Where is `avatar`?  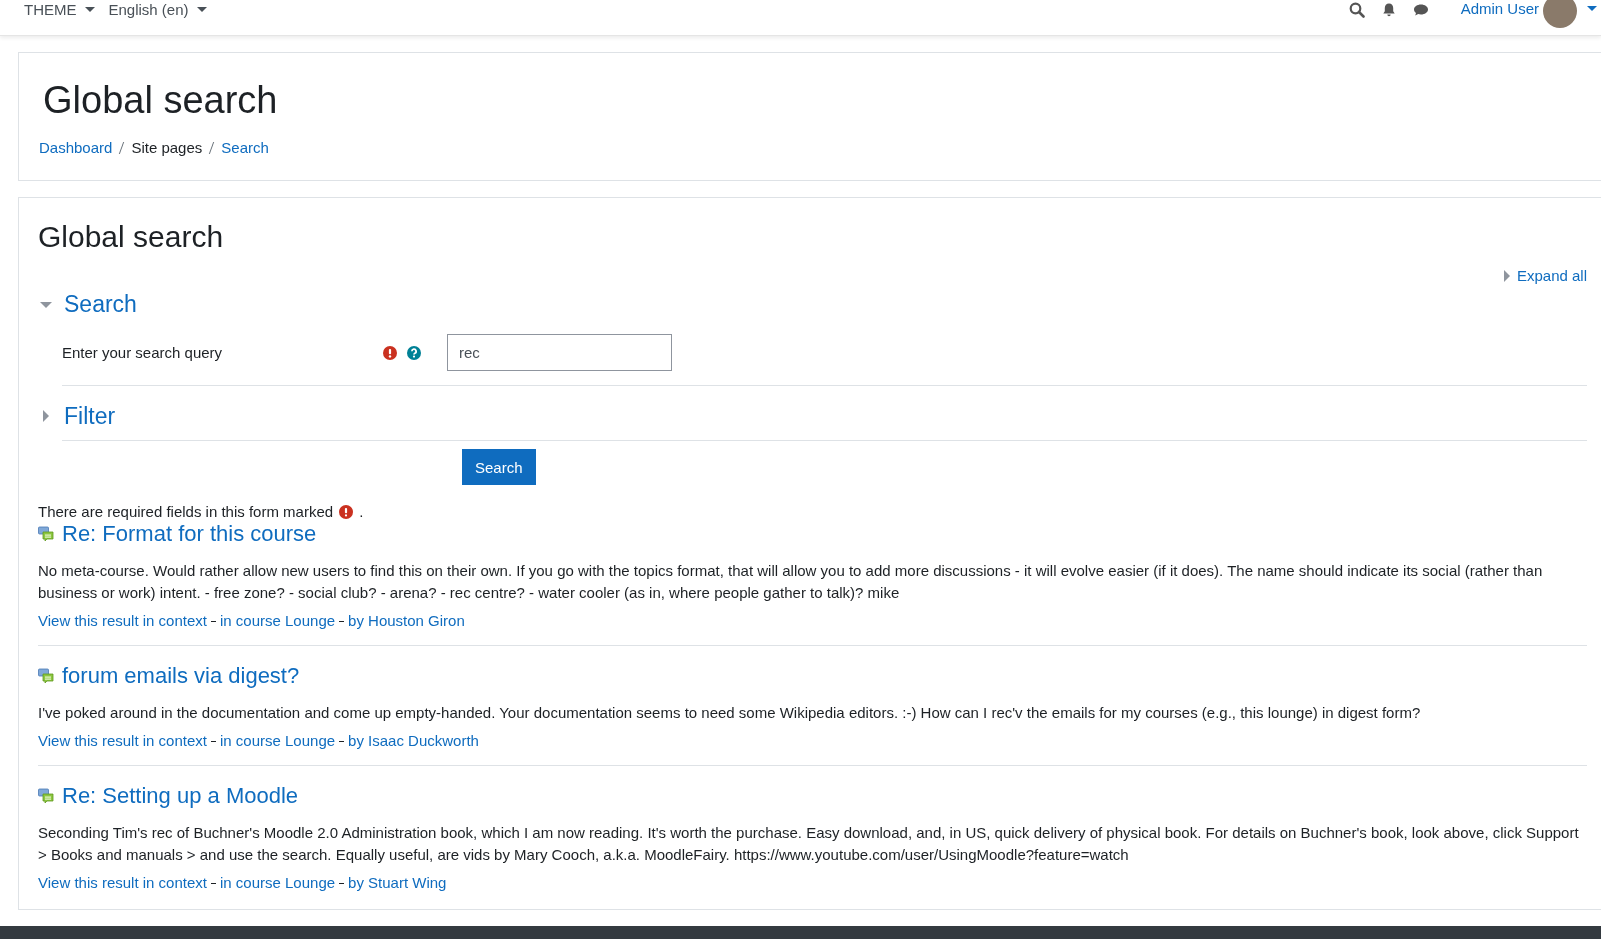 avatar is located at coordinates (1560, 14).